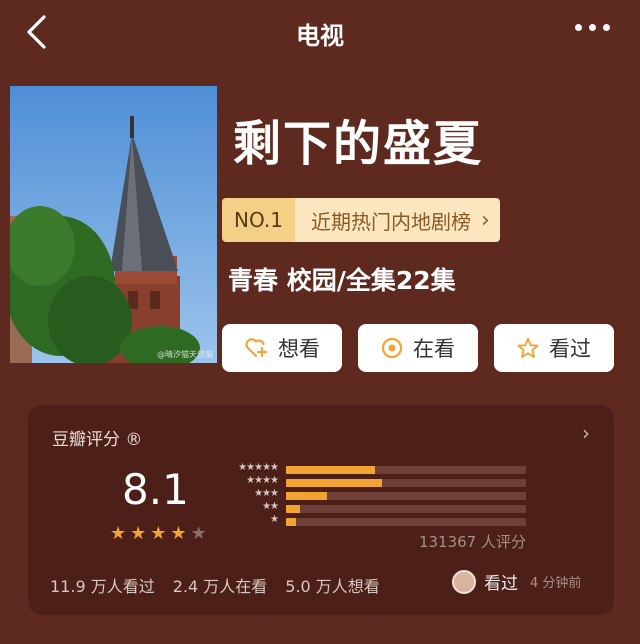  Describe the element at coordinates (570, 349) in the screenshot. I see `watched-label: 看过` at that location.